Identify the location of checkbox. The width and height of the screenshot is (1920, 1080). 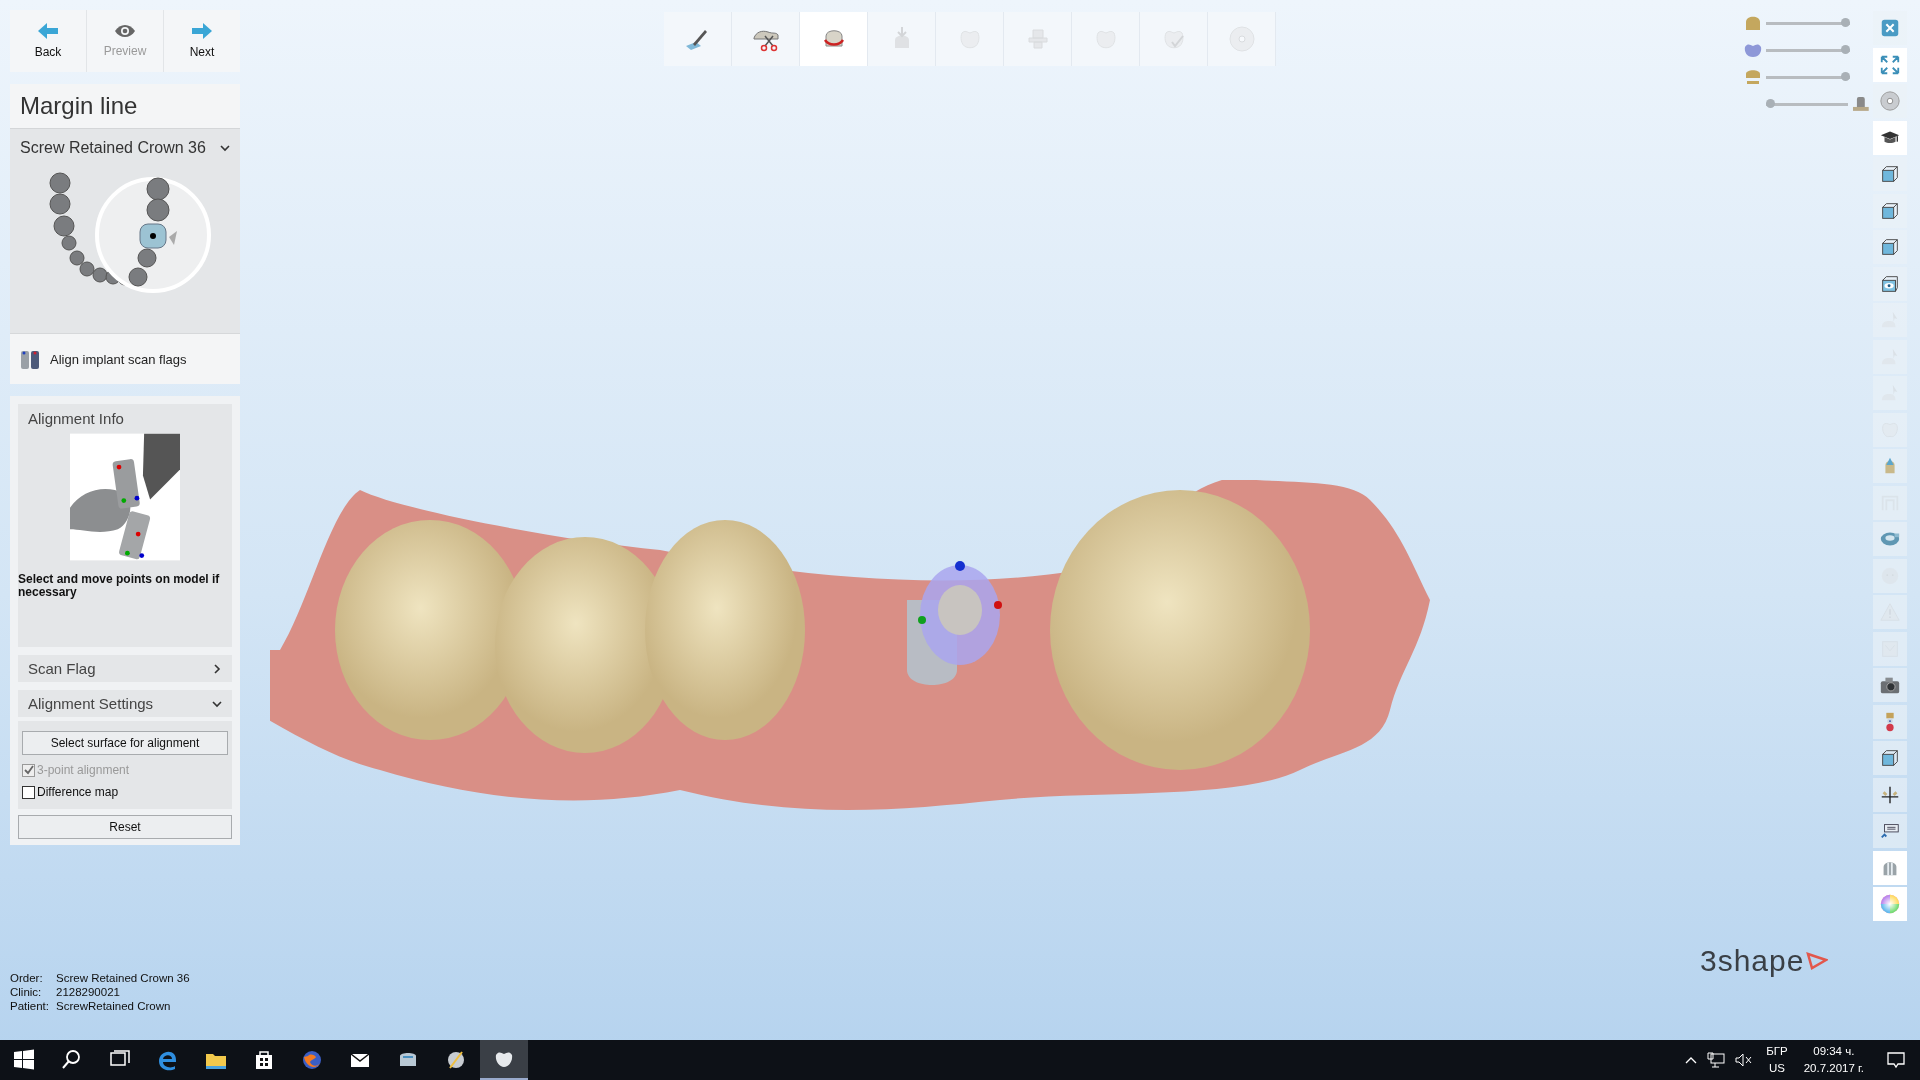
(28, 792).